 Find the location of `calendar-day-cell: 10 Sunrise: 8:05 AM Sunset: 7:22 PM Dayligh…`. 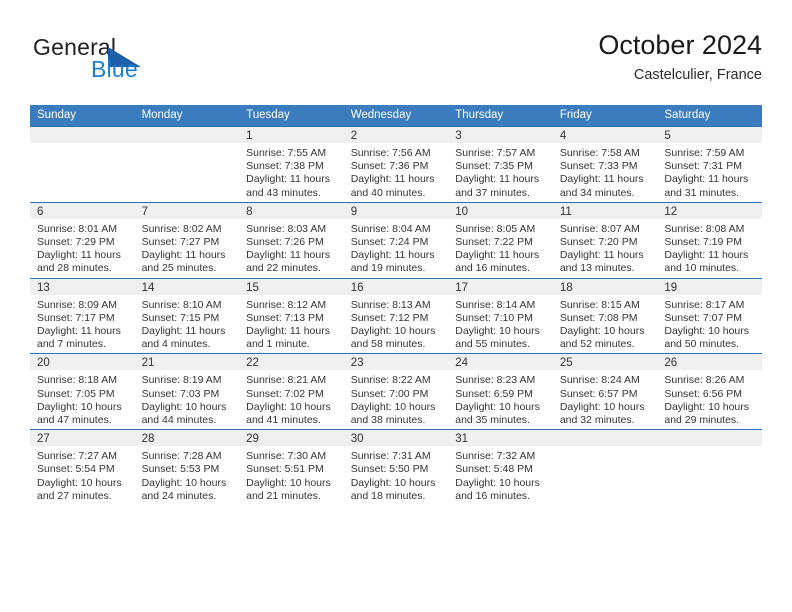

calendar-day-cell: 10 Sunrise: 8:05 AM Sunset: 7:22 PM Dayligh… is located at coordinates (500, 240).